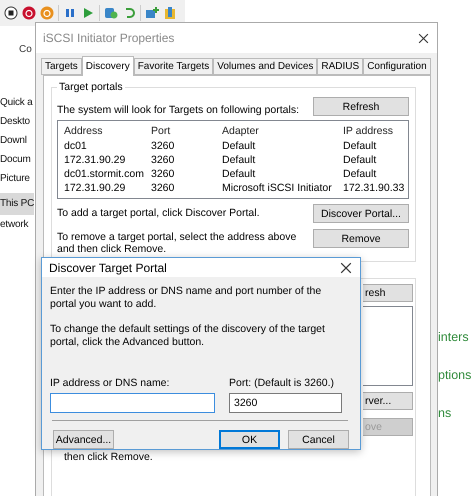 The image size is (474, 496). I want to click on nav-item: Downl, so click(13, 140).